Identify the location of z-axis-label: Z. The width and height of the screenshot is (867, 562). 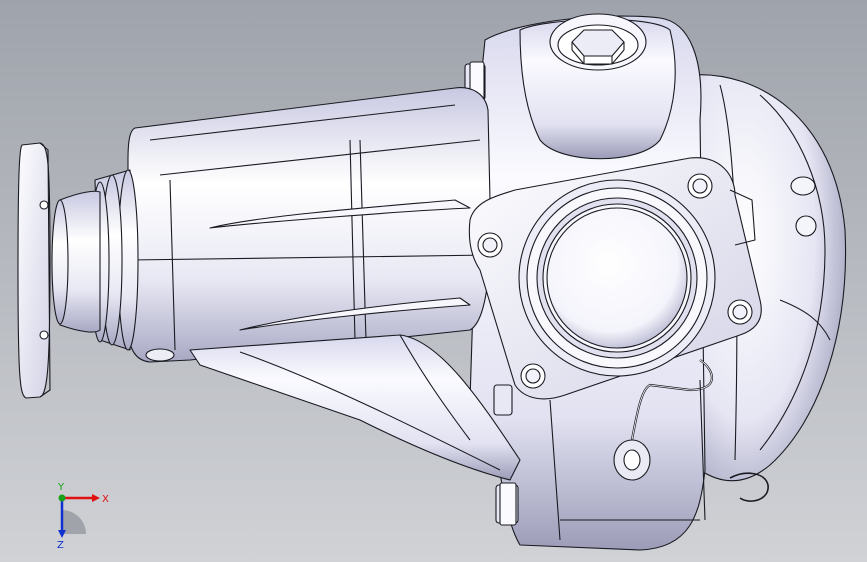
(60, 544).